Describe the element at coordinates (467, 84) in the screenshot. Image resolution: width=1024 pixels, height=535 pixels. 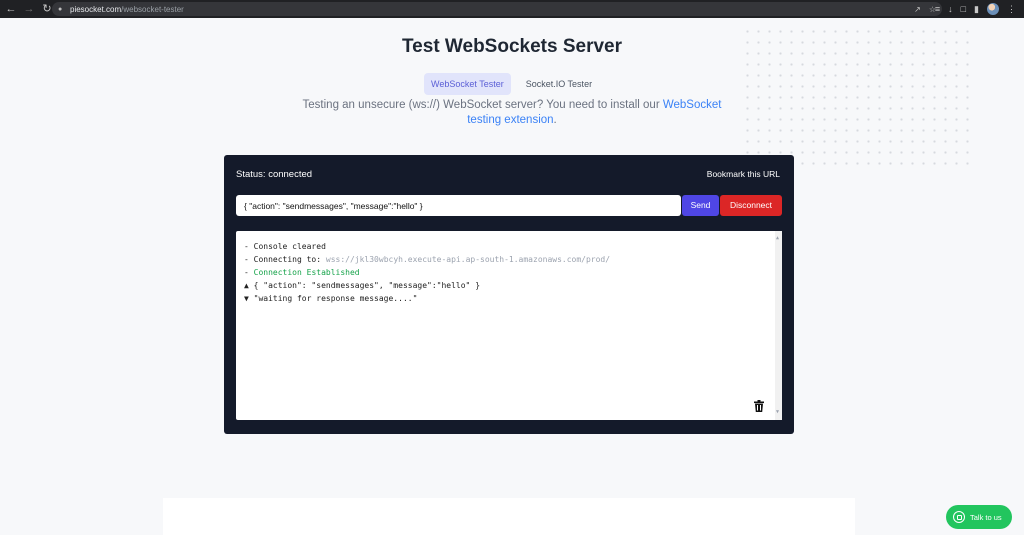
I see `tab-websocket-tester: WebSocket Tester` at that location.